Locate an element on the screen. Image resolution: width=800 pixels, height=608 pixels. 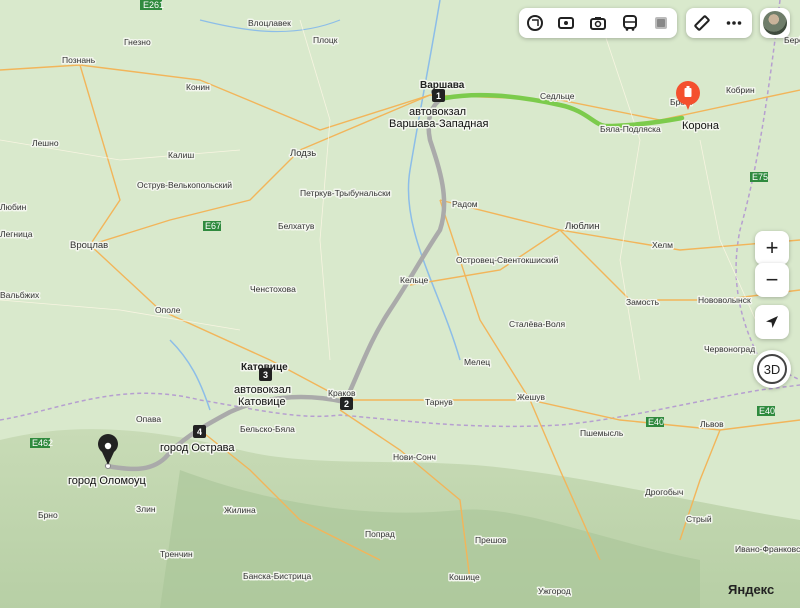
city-label: Краков is located at coordinates (342, 393).